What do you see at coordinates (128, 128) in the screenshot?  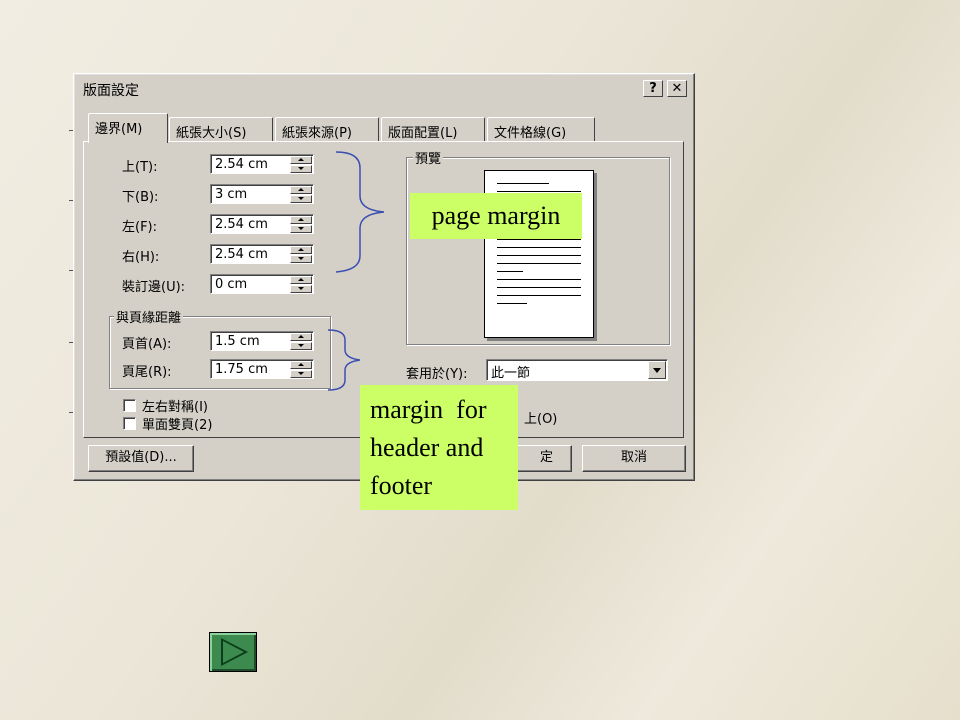 I see `tab-margins: 邊界(M)` at bounding box center [128, 128].